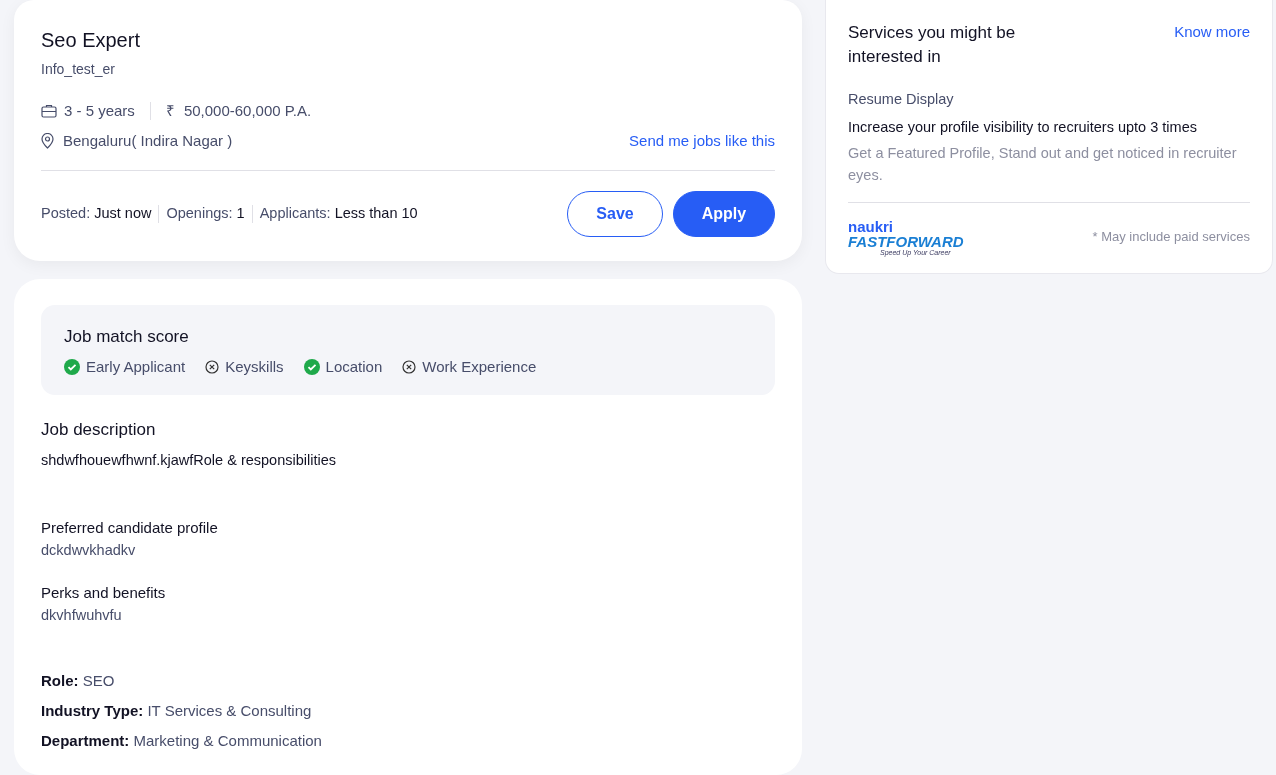  What do you see at coordinates (254, 367) in the screenshot?
I see `match-criterion: Keyskills` at bounding box center [254, 367].